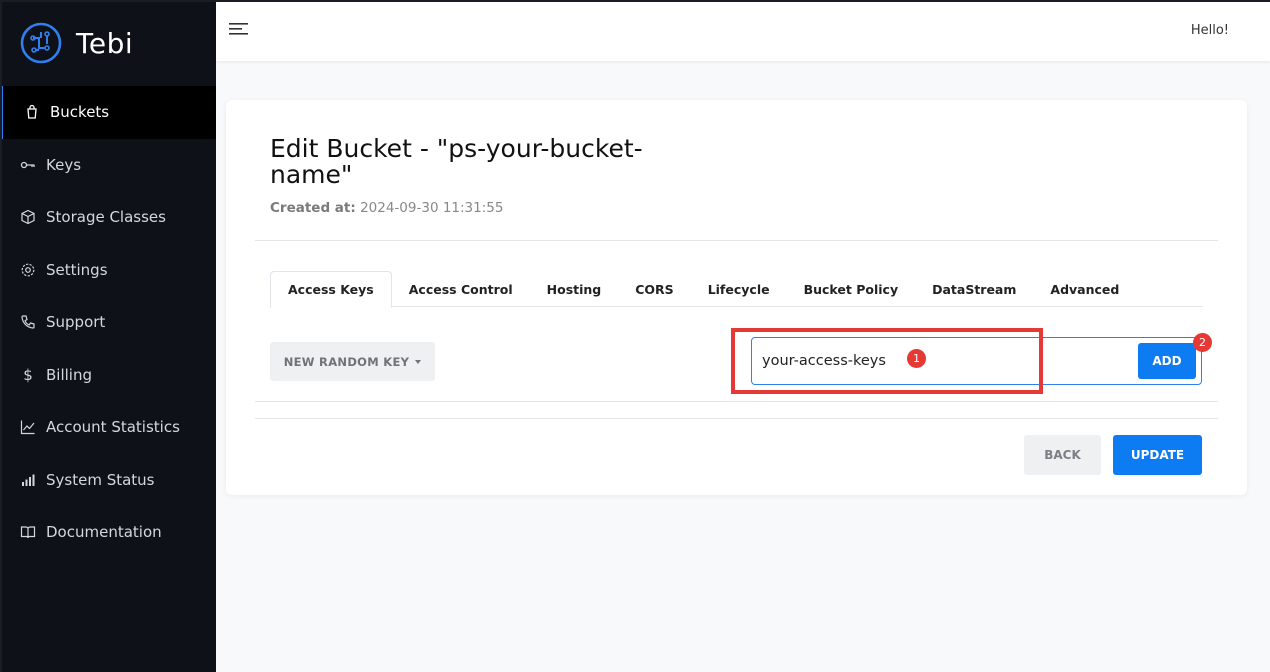 The height and width of the screenshot is (672, 1270). I want to click on sidebar-item-settings: Settings, so click(108, 270).